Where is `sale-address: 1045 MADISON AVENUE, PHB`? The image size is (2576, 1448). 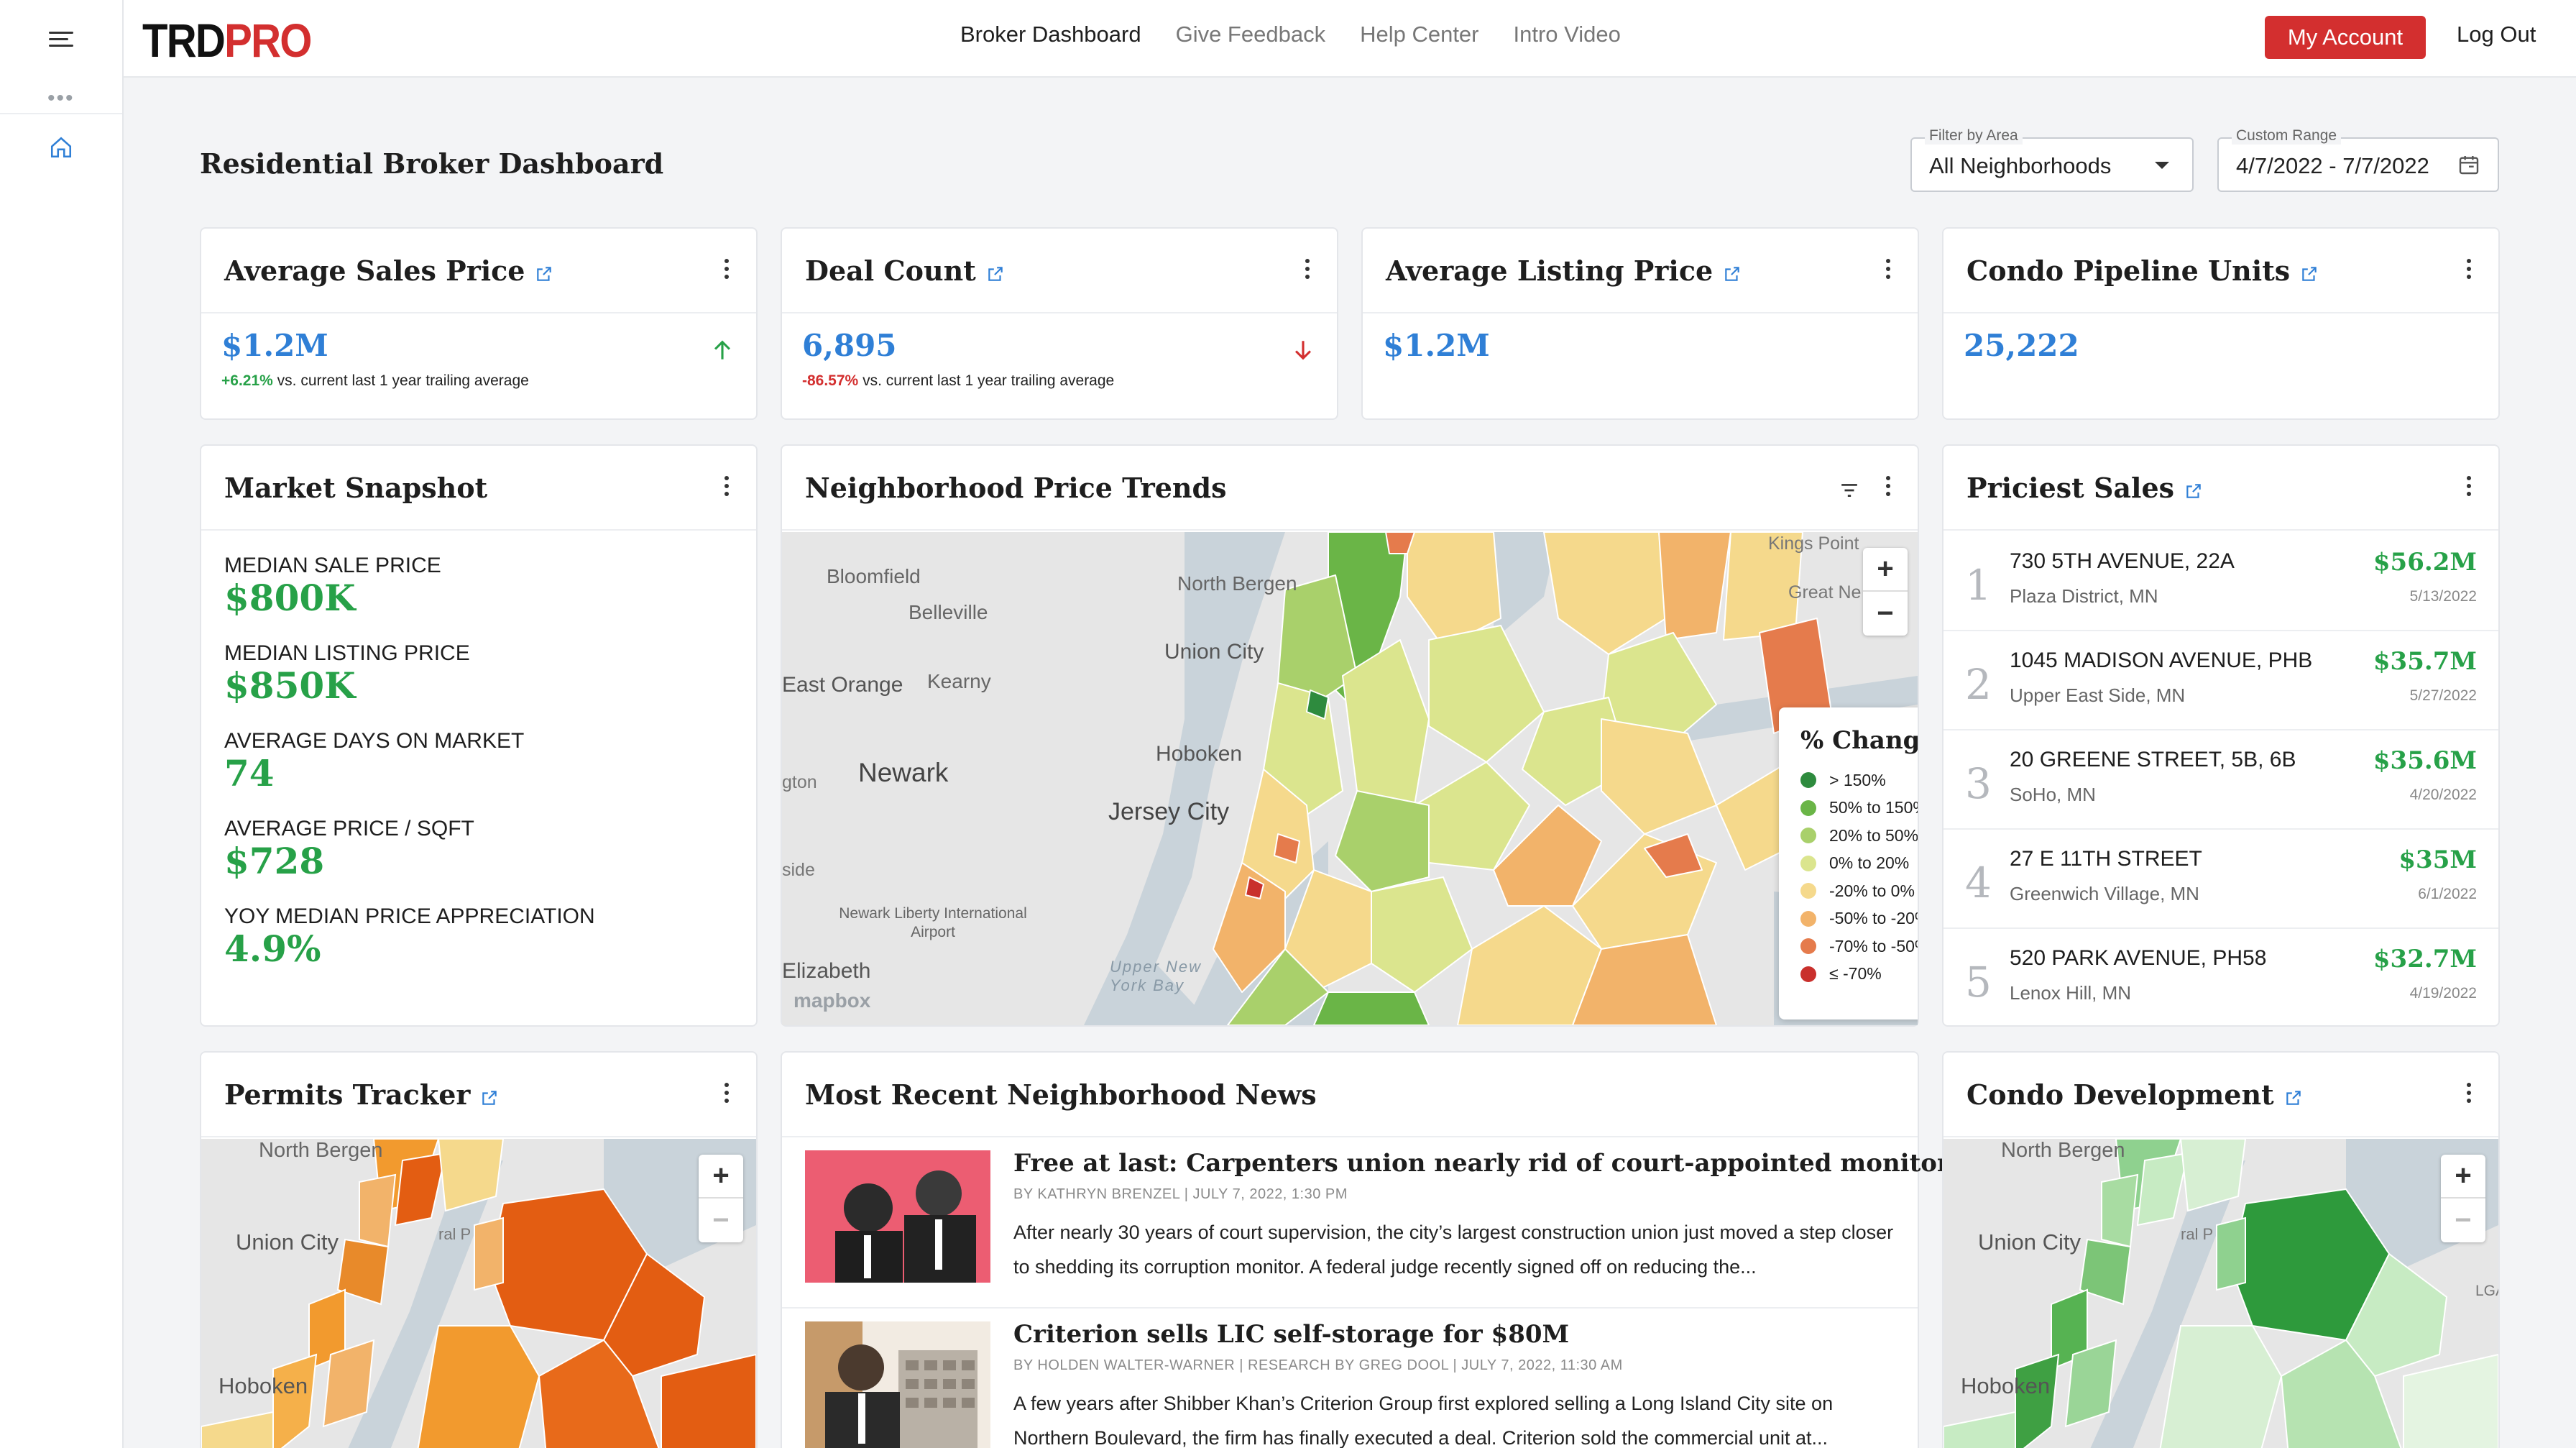
sale-address: 1045 MADISON AVENUE, PHB is located at coordinates (2161, 660).